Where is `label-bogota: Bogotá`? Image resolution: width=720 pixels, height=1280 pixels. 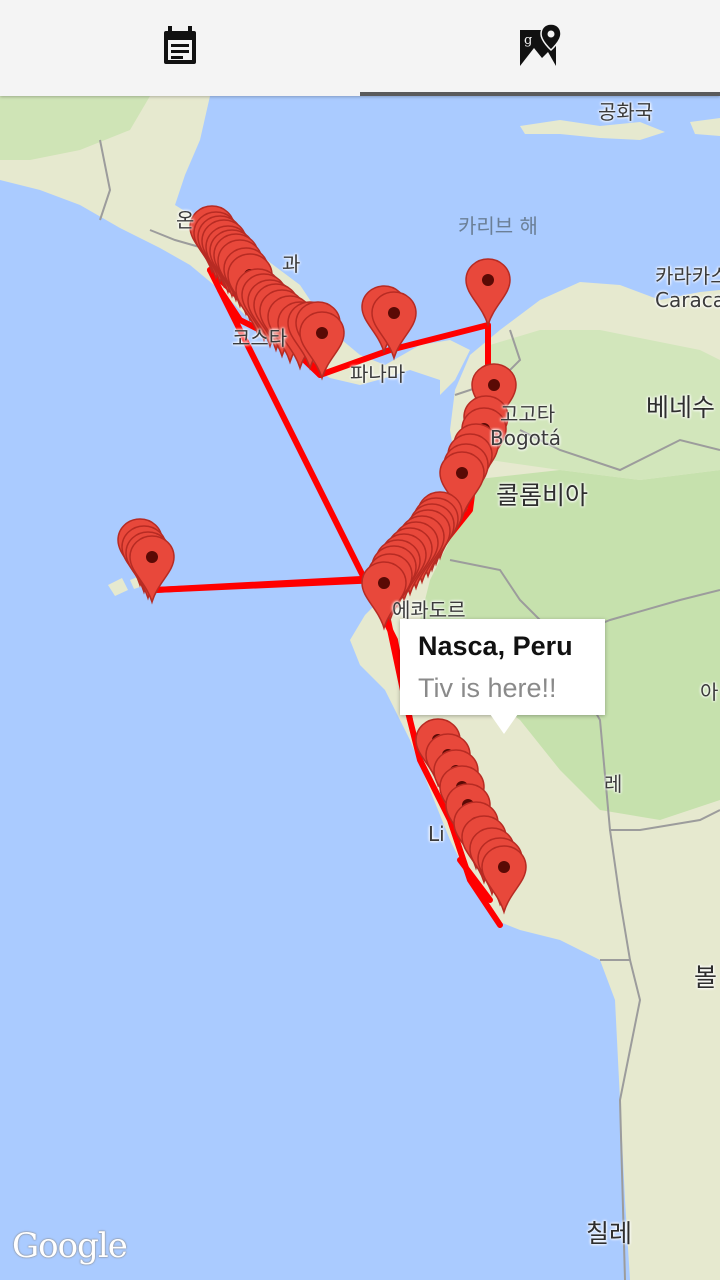
label-bogota: Bogotá is located at coordinates (525, 438).